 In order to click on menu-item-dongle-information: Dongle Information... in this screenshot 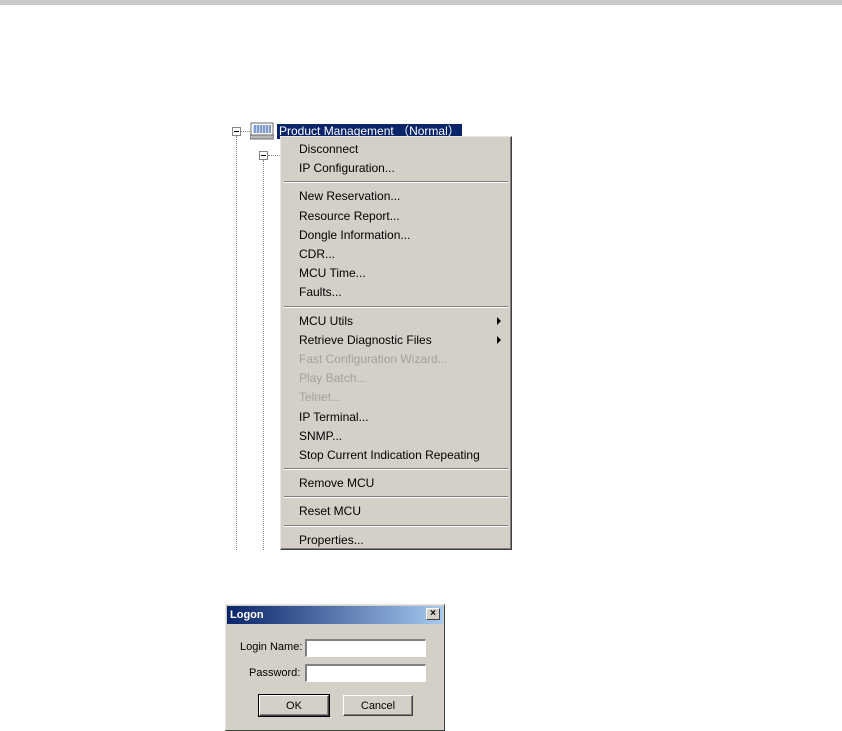, I will do `click(354, 235)`.